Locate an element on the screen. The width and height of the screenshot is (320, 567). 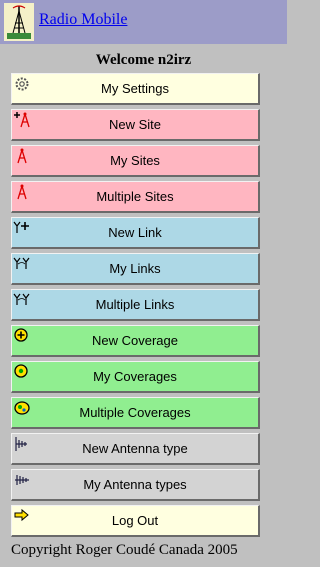
my-settings-button: My Settings is located at coordinates (135, 89).